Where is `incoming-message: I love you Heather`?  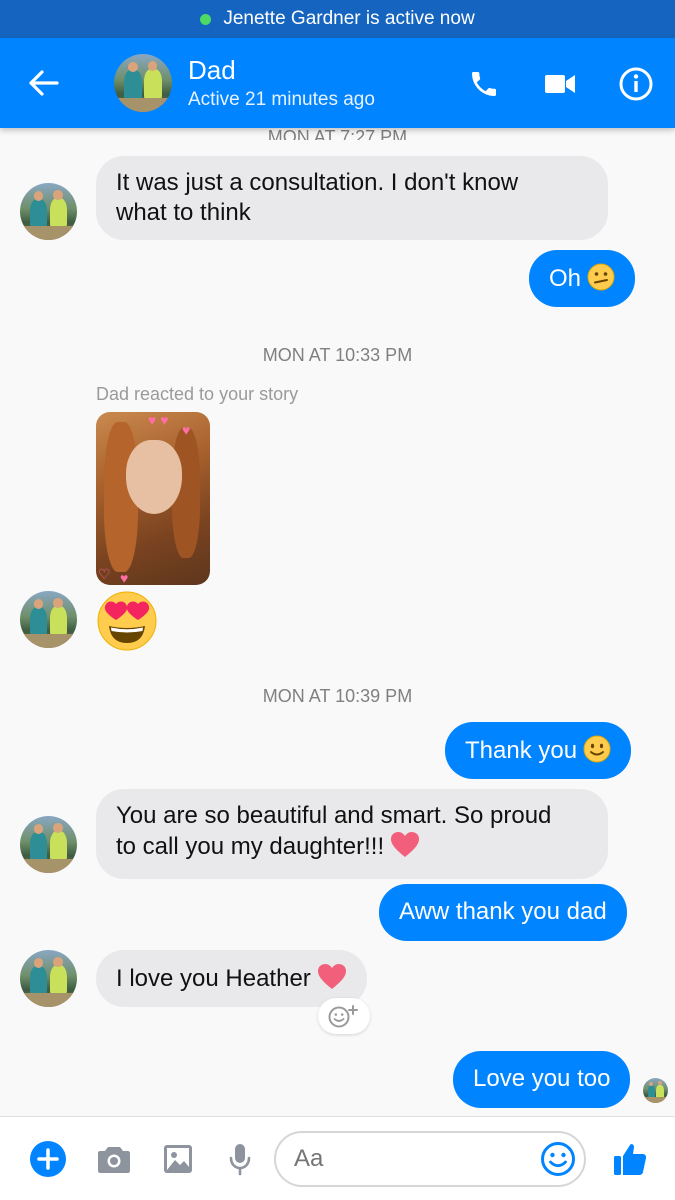 incoming-message: I love you Heather is located at coordinates (231, 978).